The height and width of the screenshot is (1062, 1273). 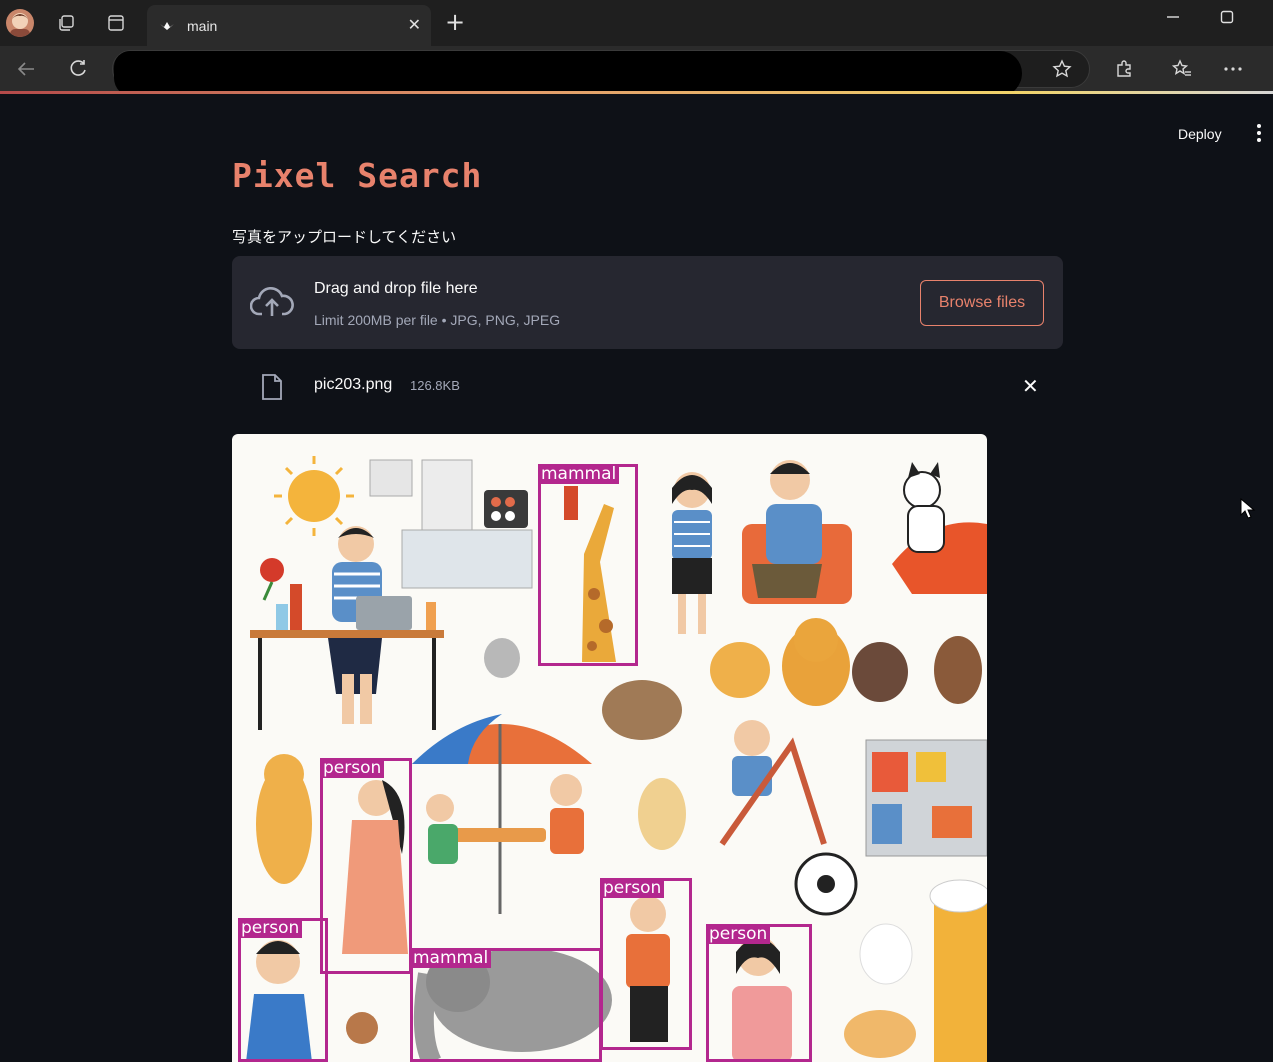 What do you see at coordinates (1259, 134) in the screenshot?
I see `main-menu-icon` at bounding box center [1259, 134].